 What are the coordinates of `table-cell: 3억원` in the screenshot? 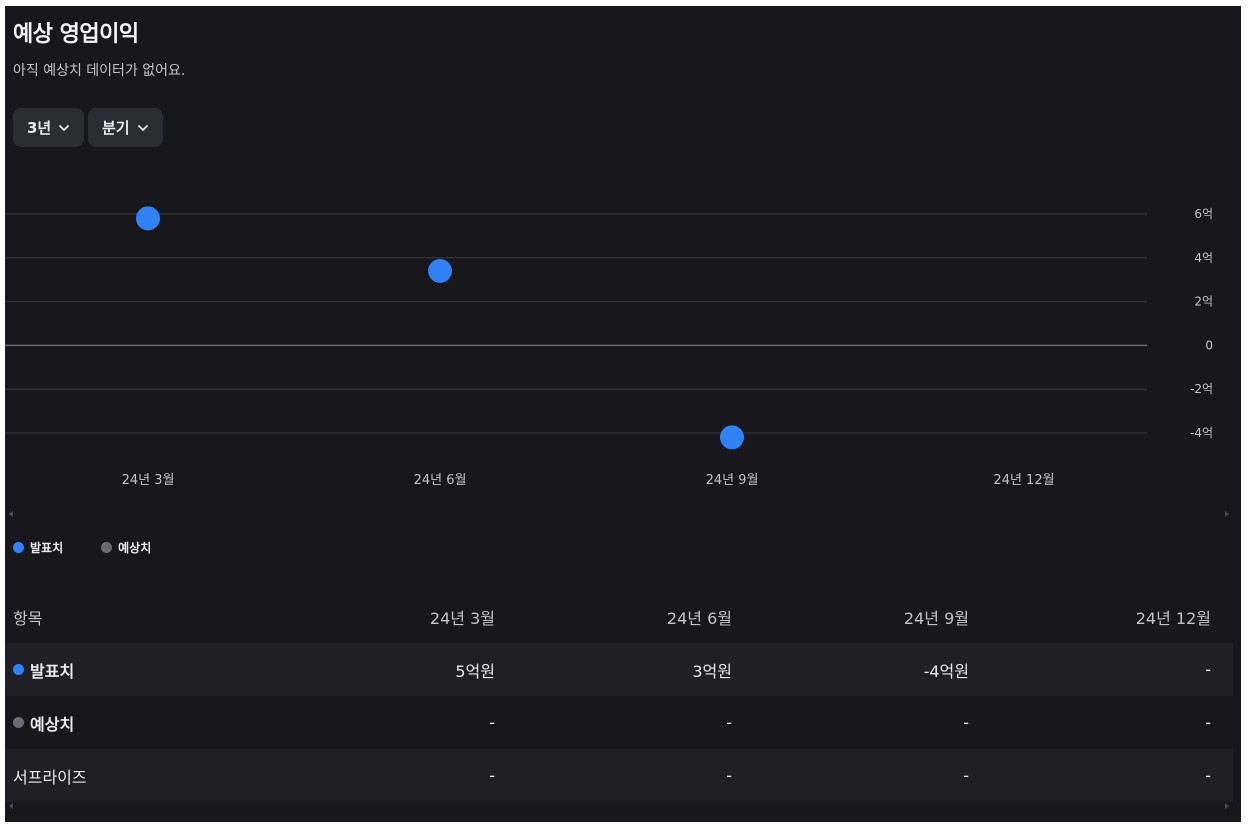 It's located at (712, 671).